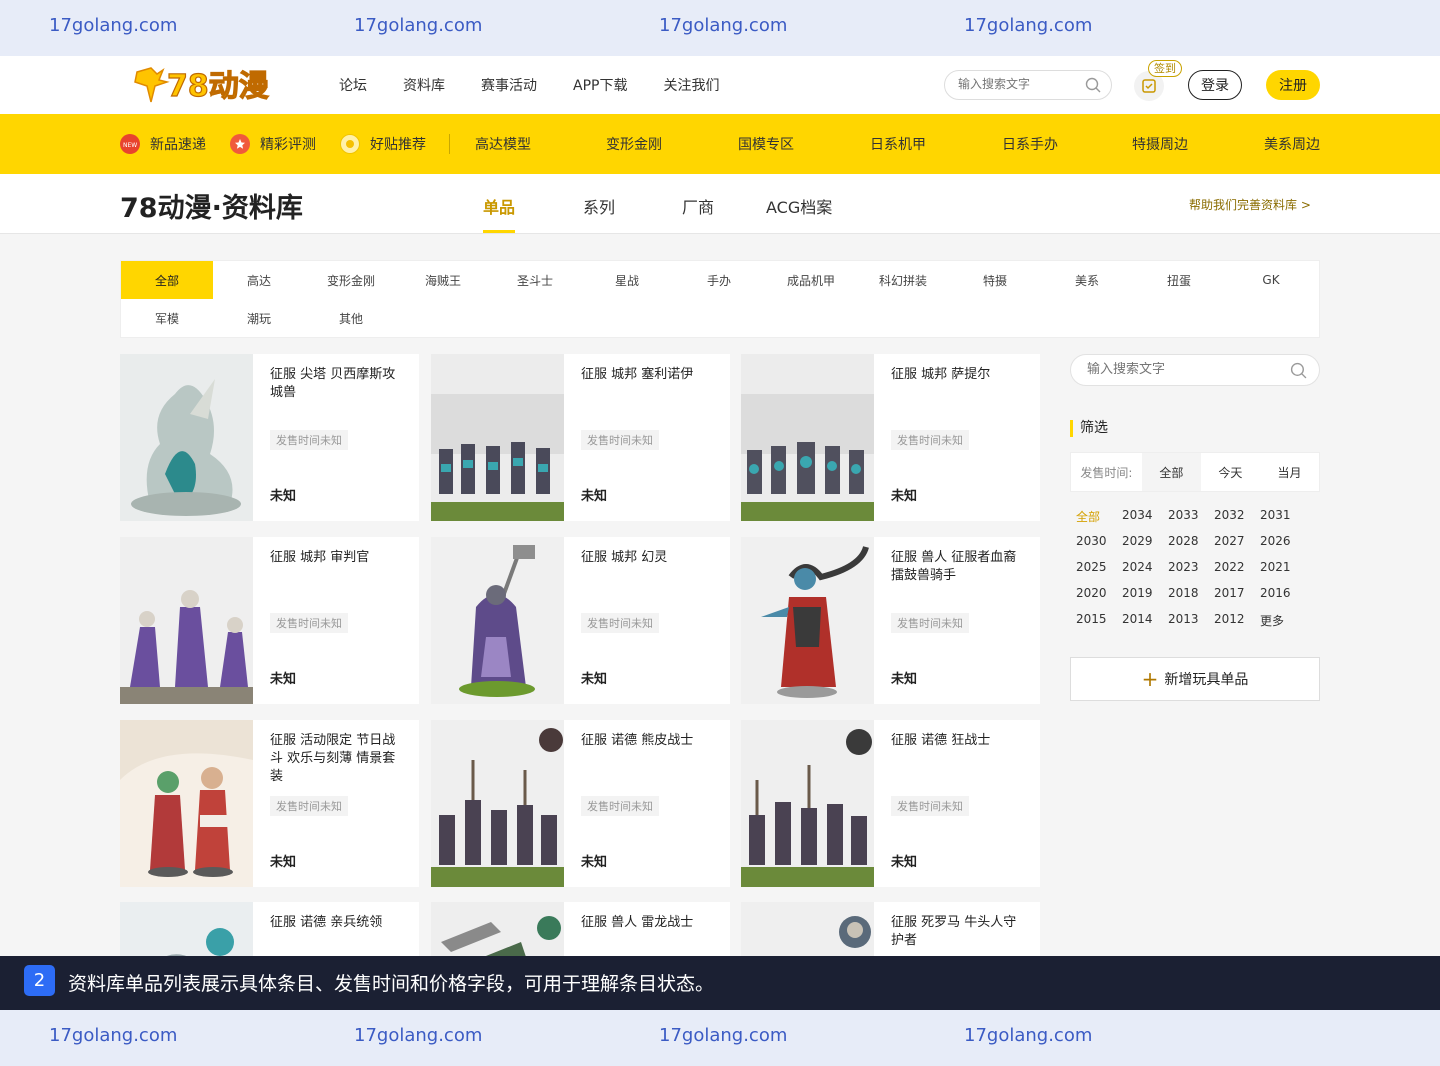 The image size is (1440, 1066). What do you see at coordinates (1183, 593) in the screenshot?
I see `year-option: 2018` at bounding box center [1183, 593].